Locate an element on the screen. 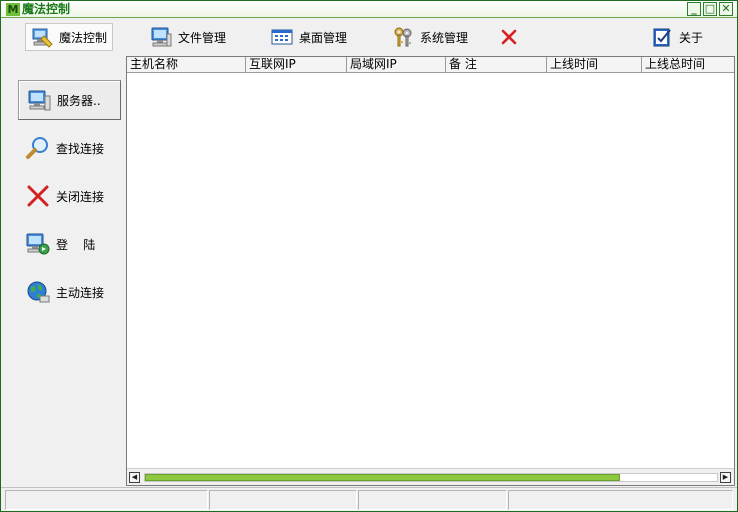 The width and height of the screenshot is (738, 512). computer-icon is located at coordinates (161, 37).